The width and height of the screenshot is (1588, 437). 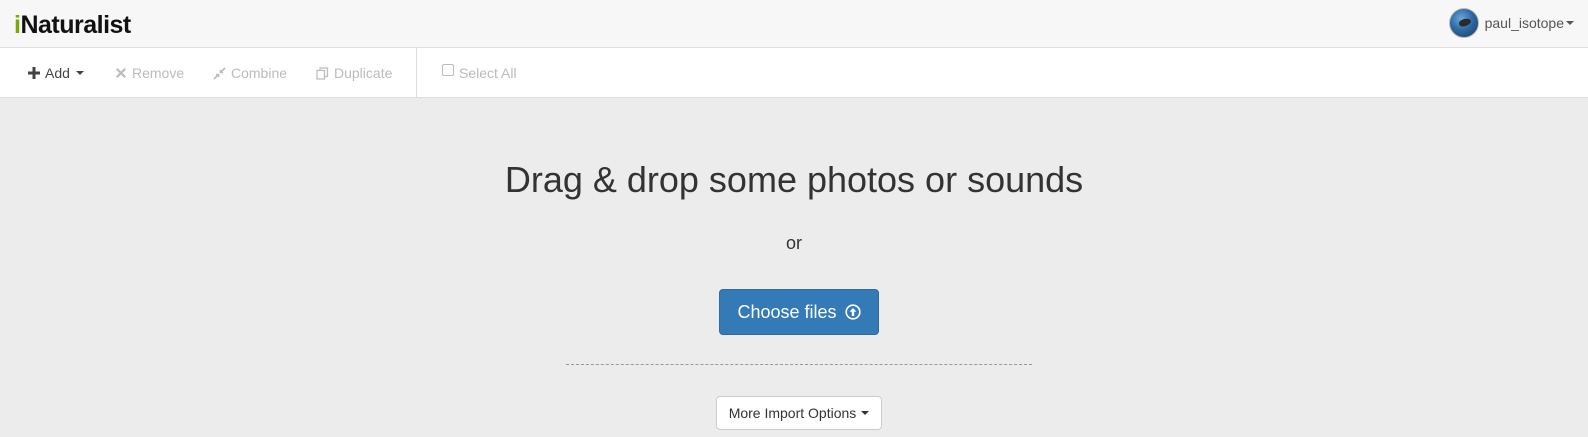 I want to click on add-label: Add, so click(x=57, y=73).